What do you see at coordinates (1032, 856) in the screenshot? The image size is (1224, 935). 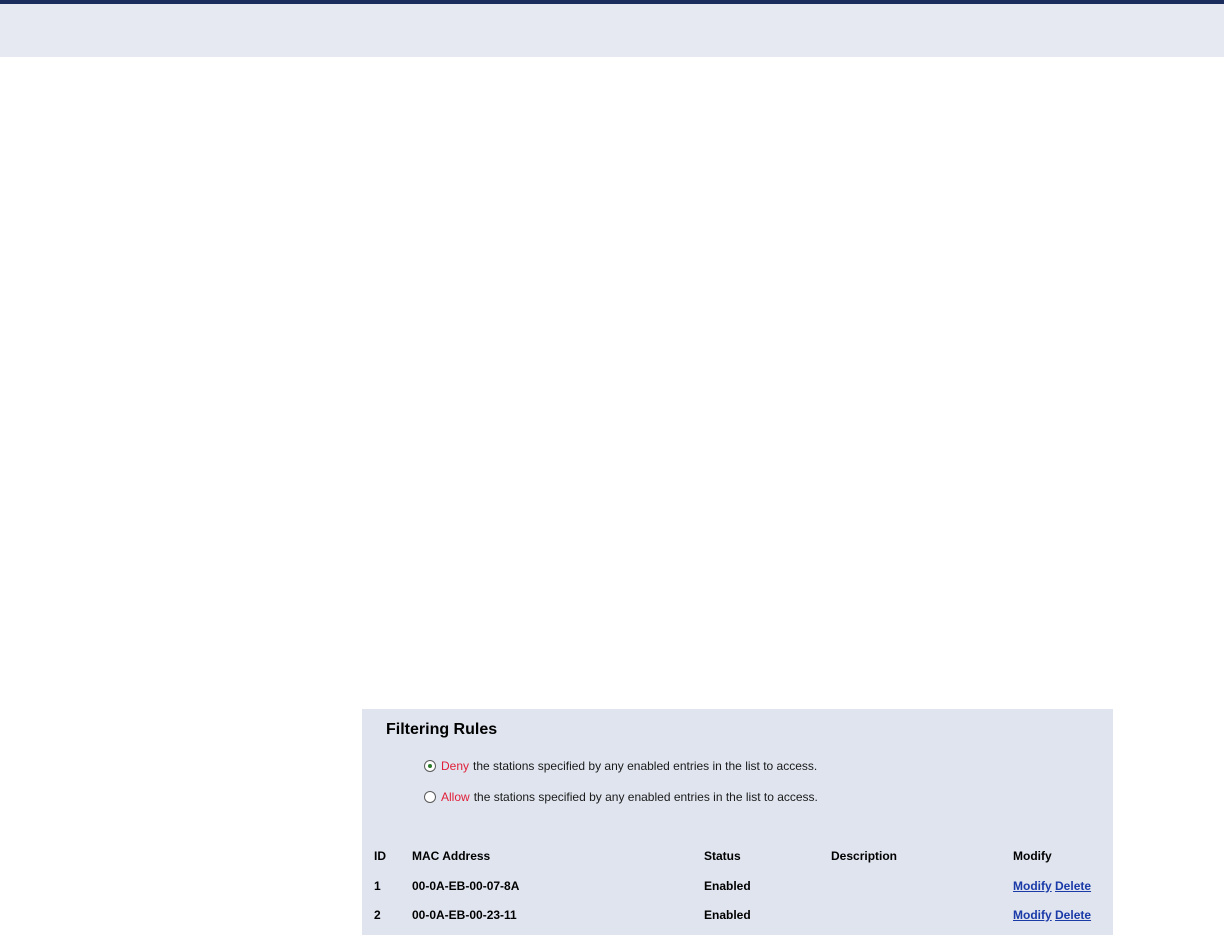 I see `column-header-modify: Modify` at bounding box center [1032, 856].